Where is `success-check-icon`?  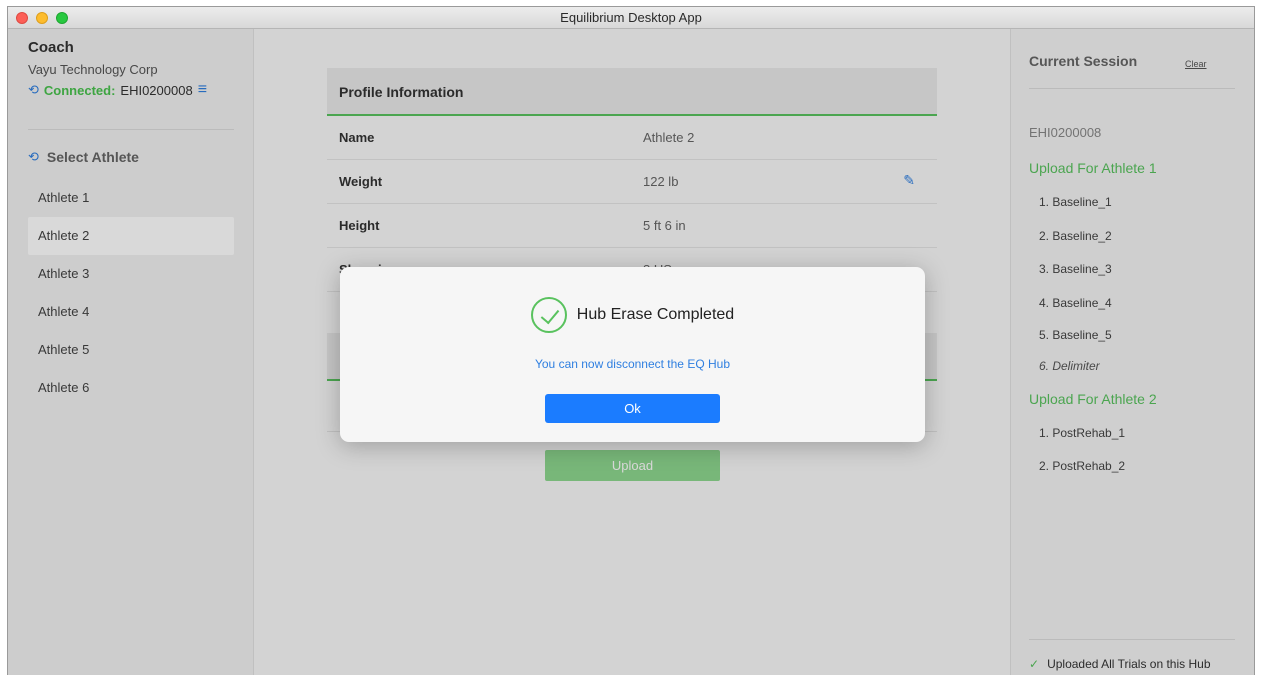 success-check-icon is located at coordinates (548, 315).